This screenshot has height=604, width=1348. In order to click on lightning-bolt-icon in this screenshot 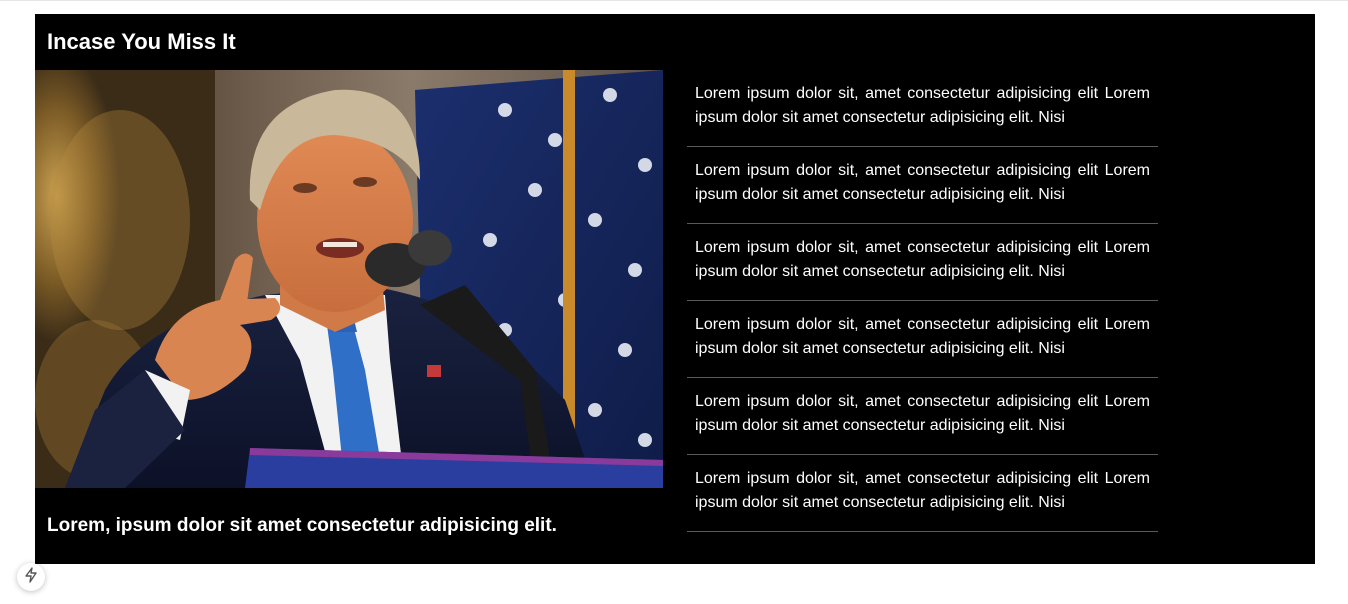, I will do `click(31, 577)`.